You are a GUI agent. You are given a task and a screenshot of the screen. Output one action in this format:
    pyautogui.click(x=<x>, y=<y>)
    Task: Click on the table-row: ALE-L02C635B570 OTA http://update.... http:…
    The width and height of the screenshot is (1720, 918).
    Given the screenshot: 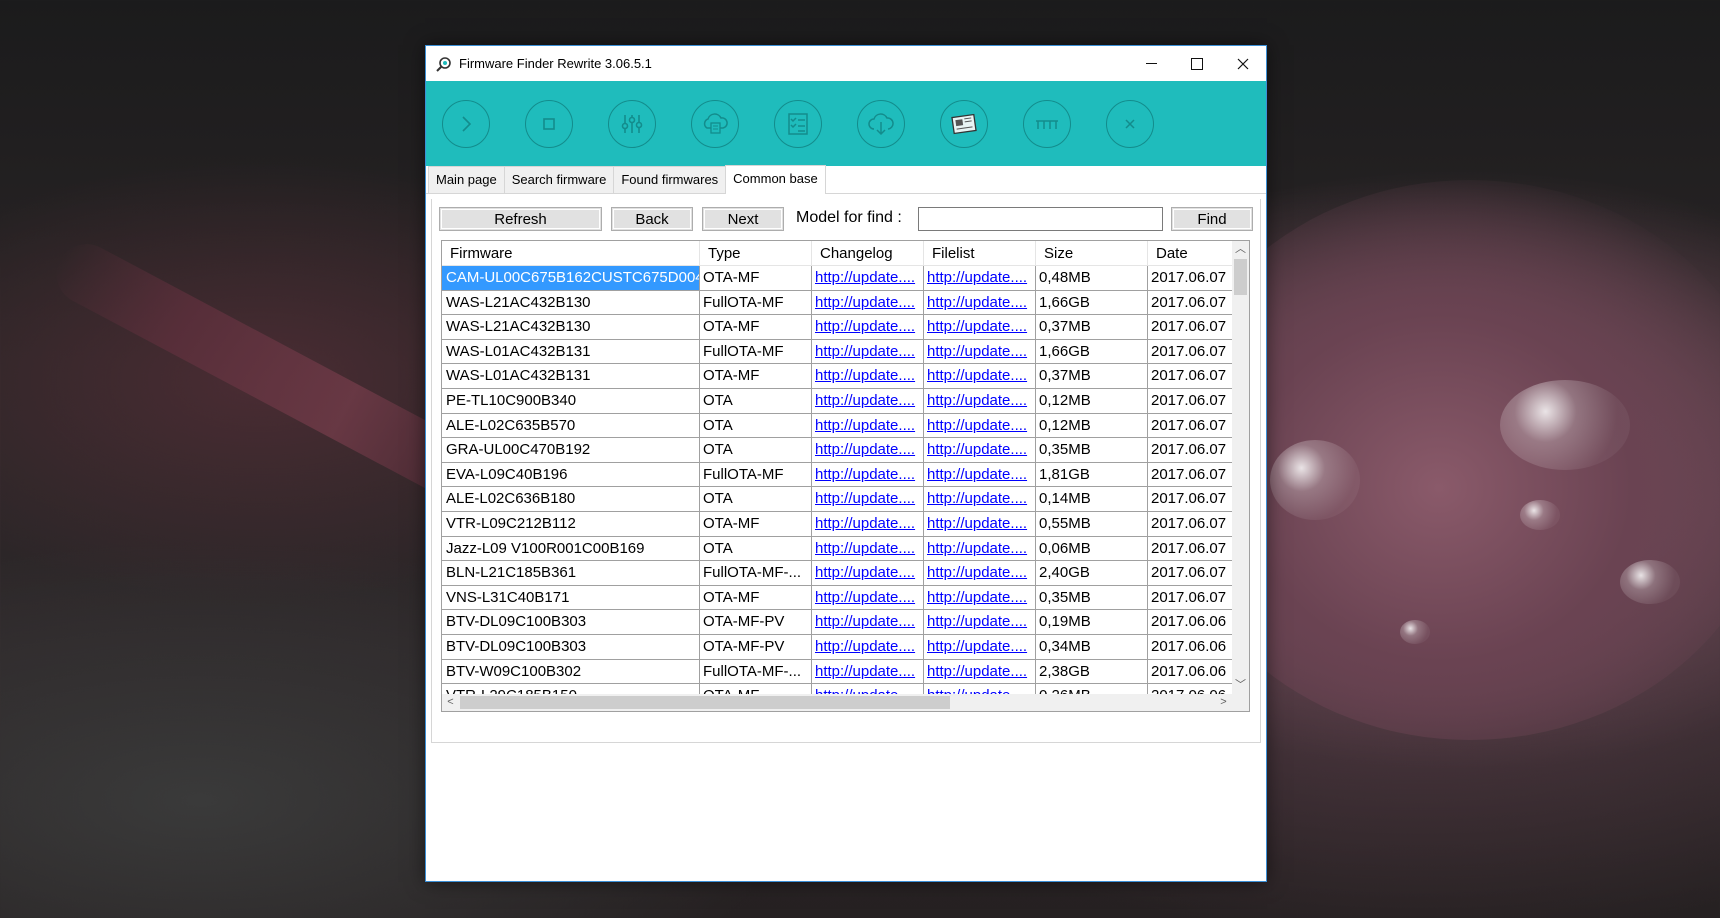 What is the action you would take?
    pyautogui.click(x=845, y=426)
    